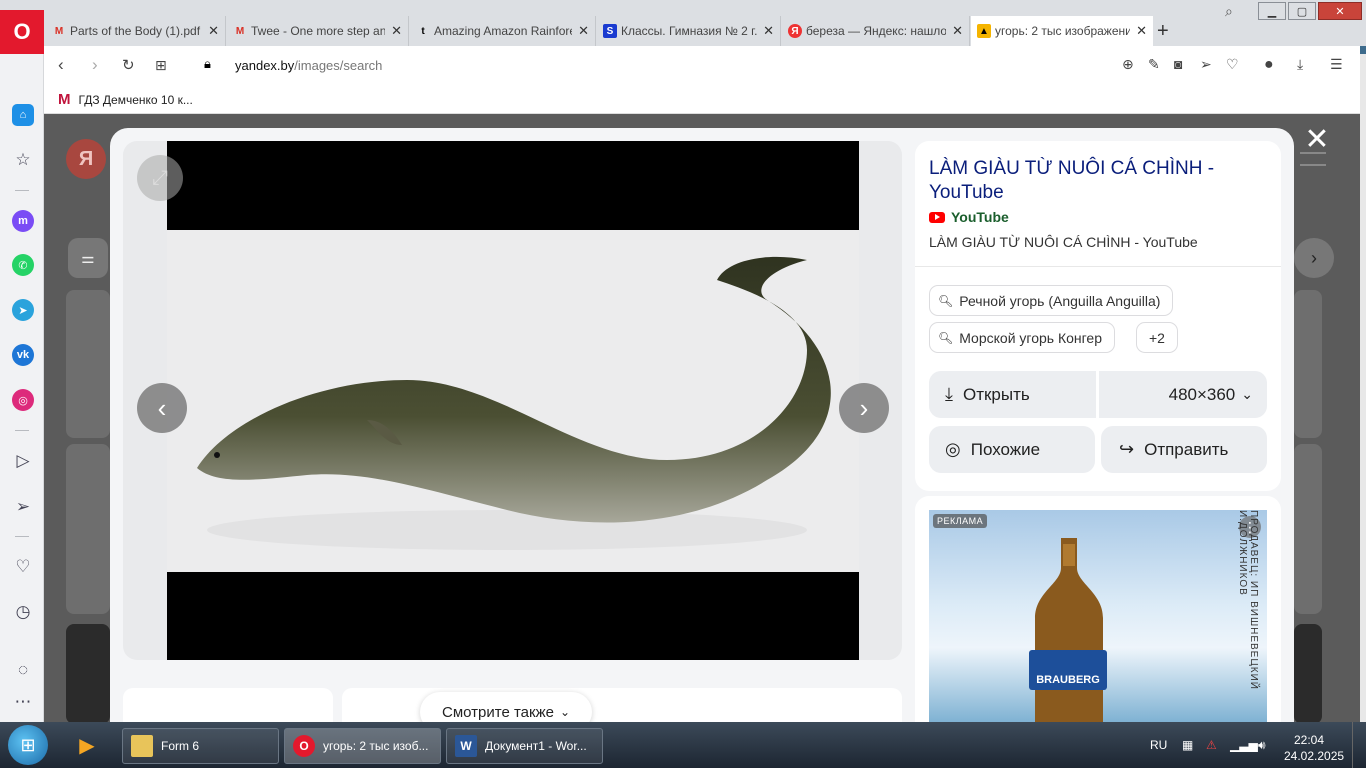 The width and height of the screenshot is (1366, 768). I want to click on related-strip: Смотрите также ⌄, so click(512, 705).